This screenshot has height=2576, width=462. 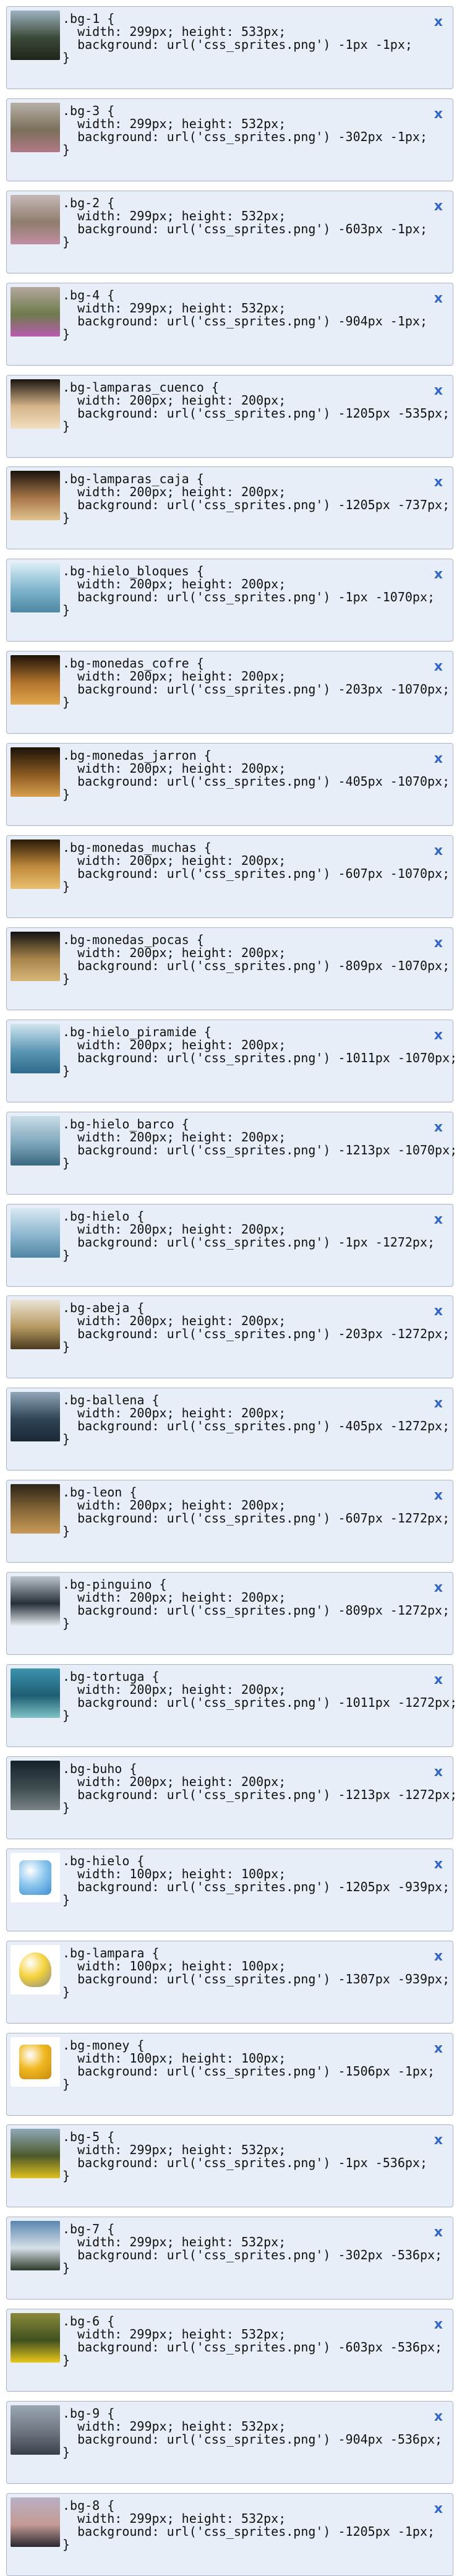 I want to click on css-rule-selector: .bg-8 {, so click(x=88, y=2506).